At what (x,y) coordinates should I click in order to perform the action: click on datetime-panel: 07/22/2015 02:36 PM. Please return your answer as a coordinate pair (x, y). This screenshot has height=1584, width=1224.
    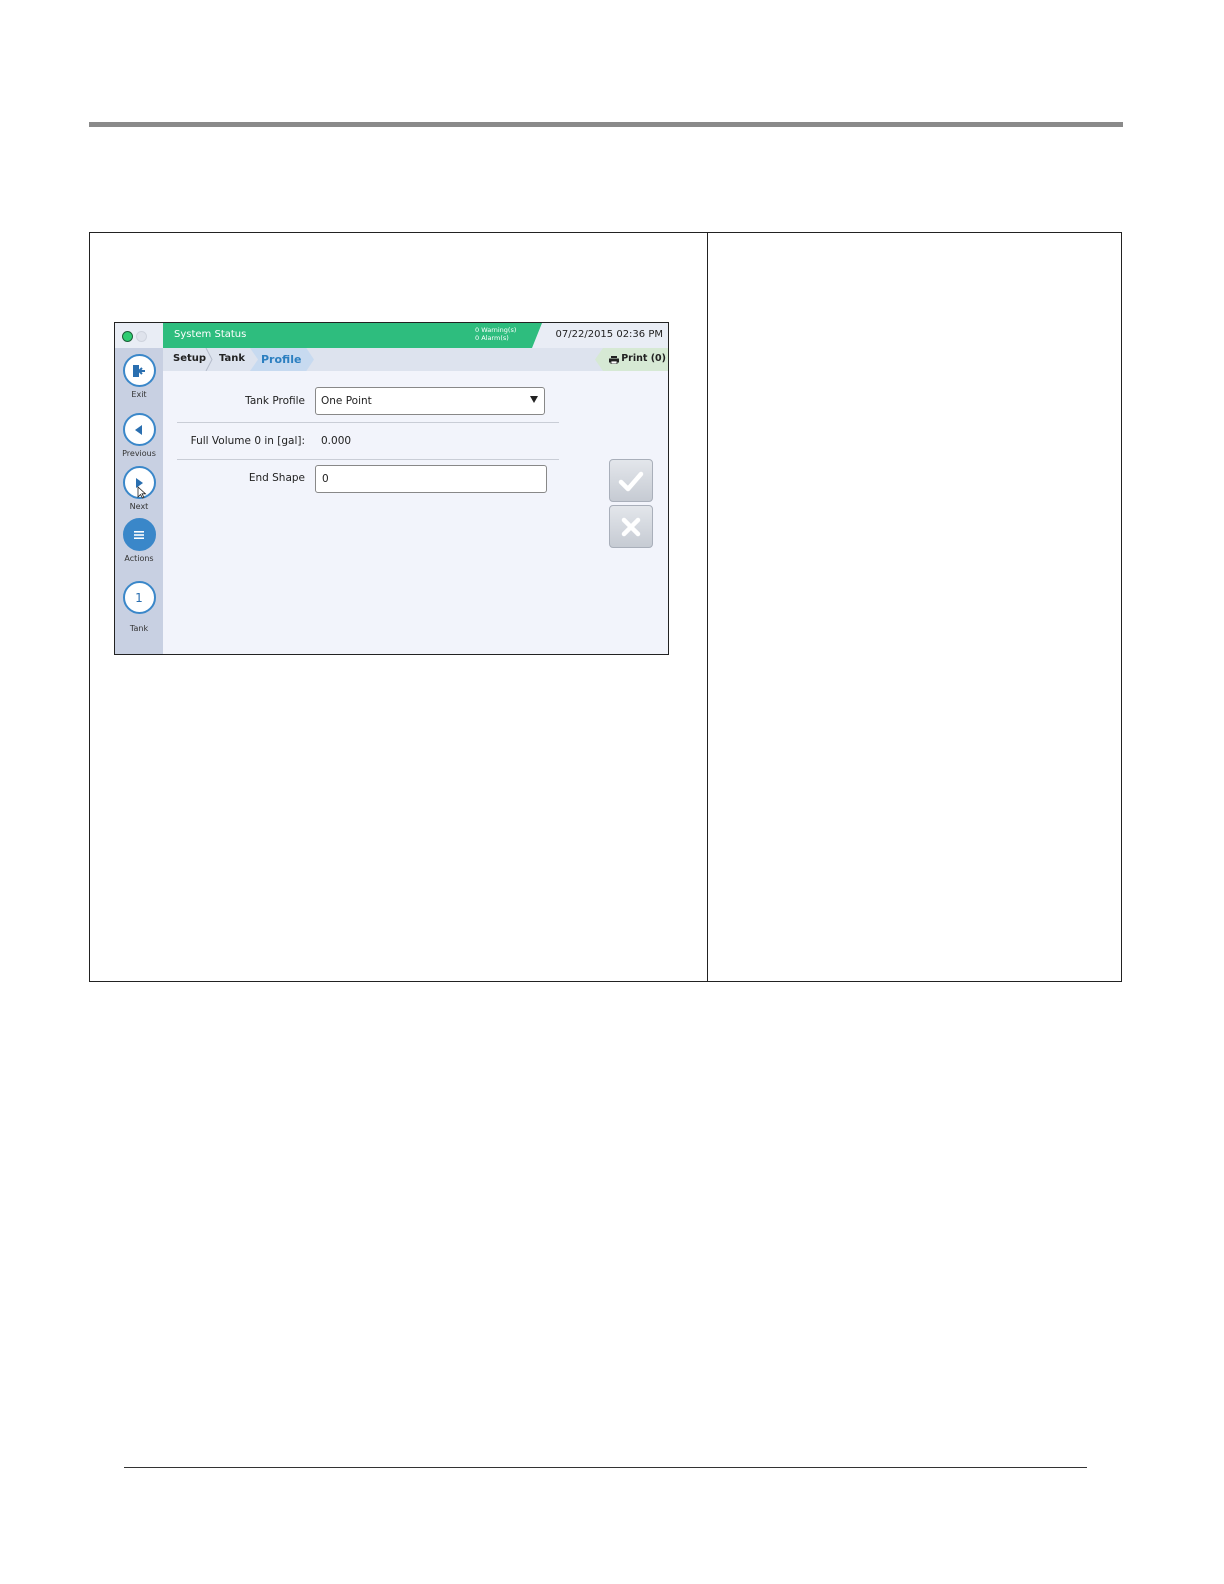
    Looking at the image, I should click on (600, 335).